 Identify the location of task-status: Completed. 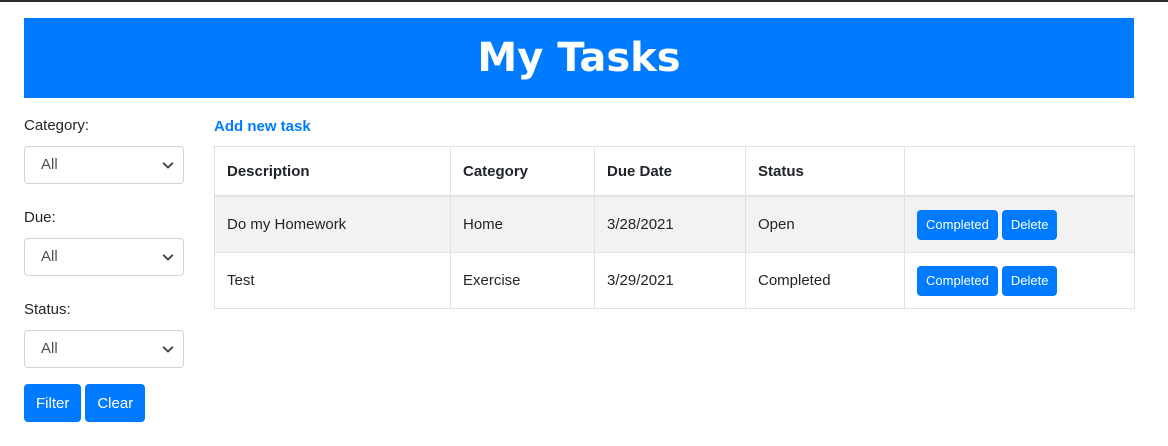
(825, 280).